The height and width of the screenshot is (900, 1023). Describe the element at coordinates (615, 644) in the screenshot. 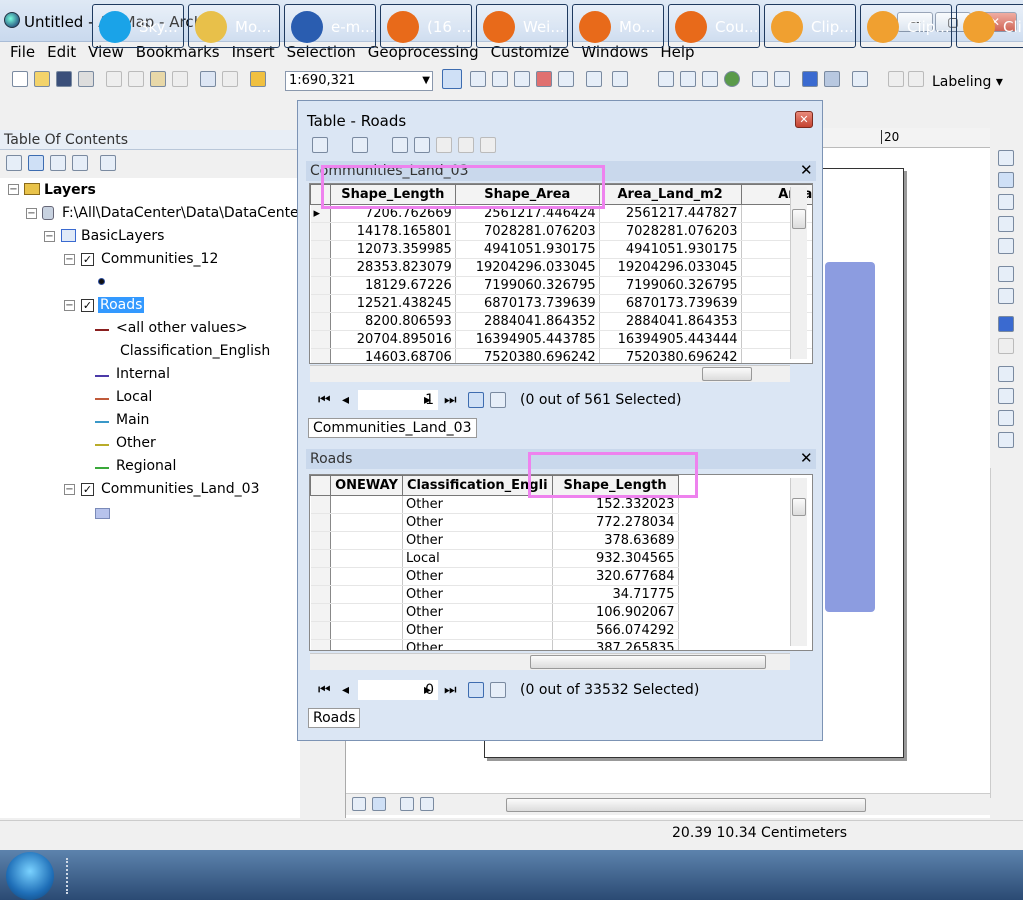

I see `table-cell: 387.265835` at that location.